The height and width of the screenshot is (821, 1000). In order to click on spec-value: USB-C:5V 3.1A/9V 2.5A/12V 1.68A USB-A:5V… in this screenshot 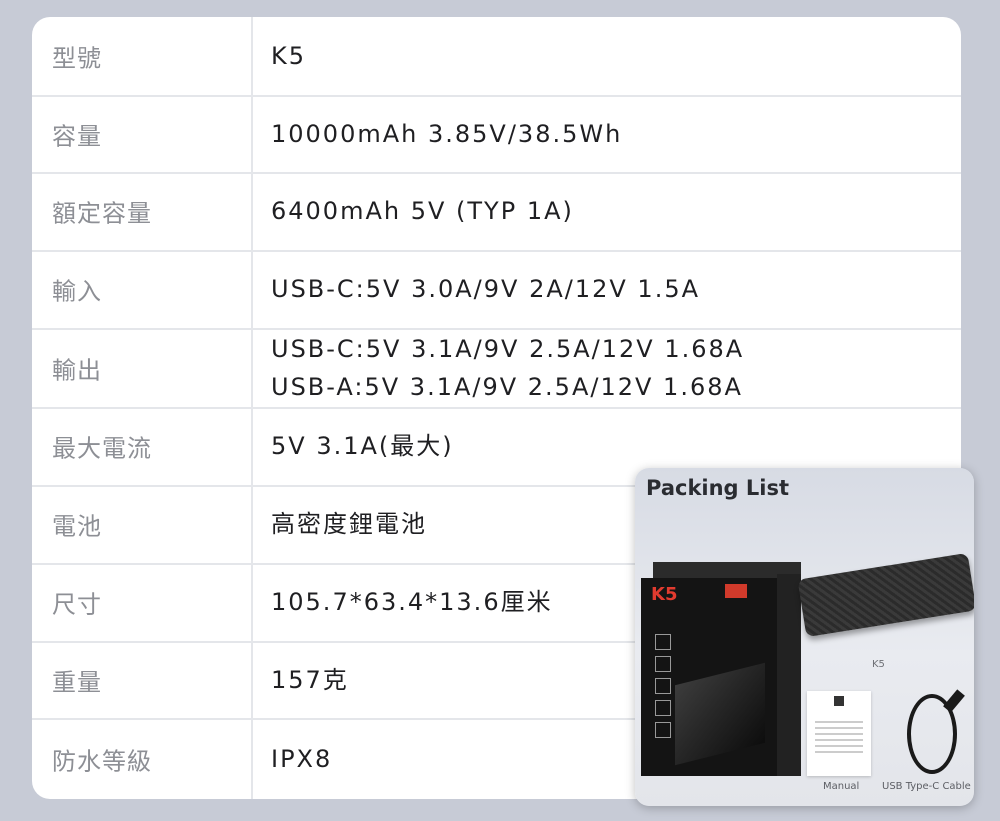, I will do `click(508, 367)`.